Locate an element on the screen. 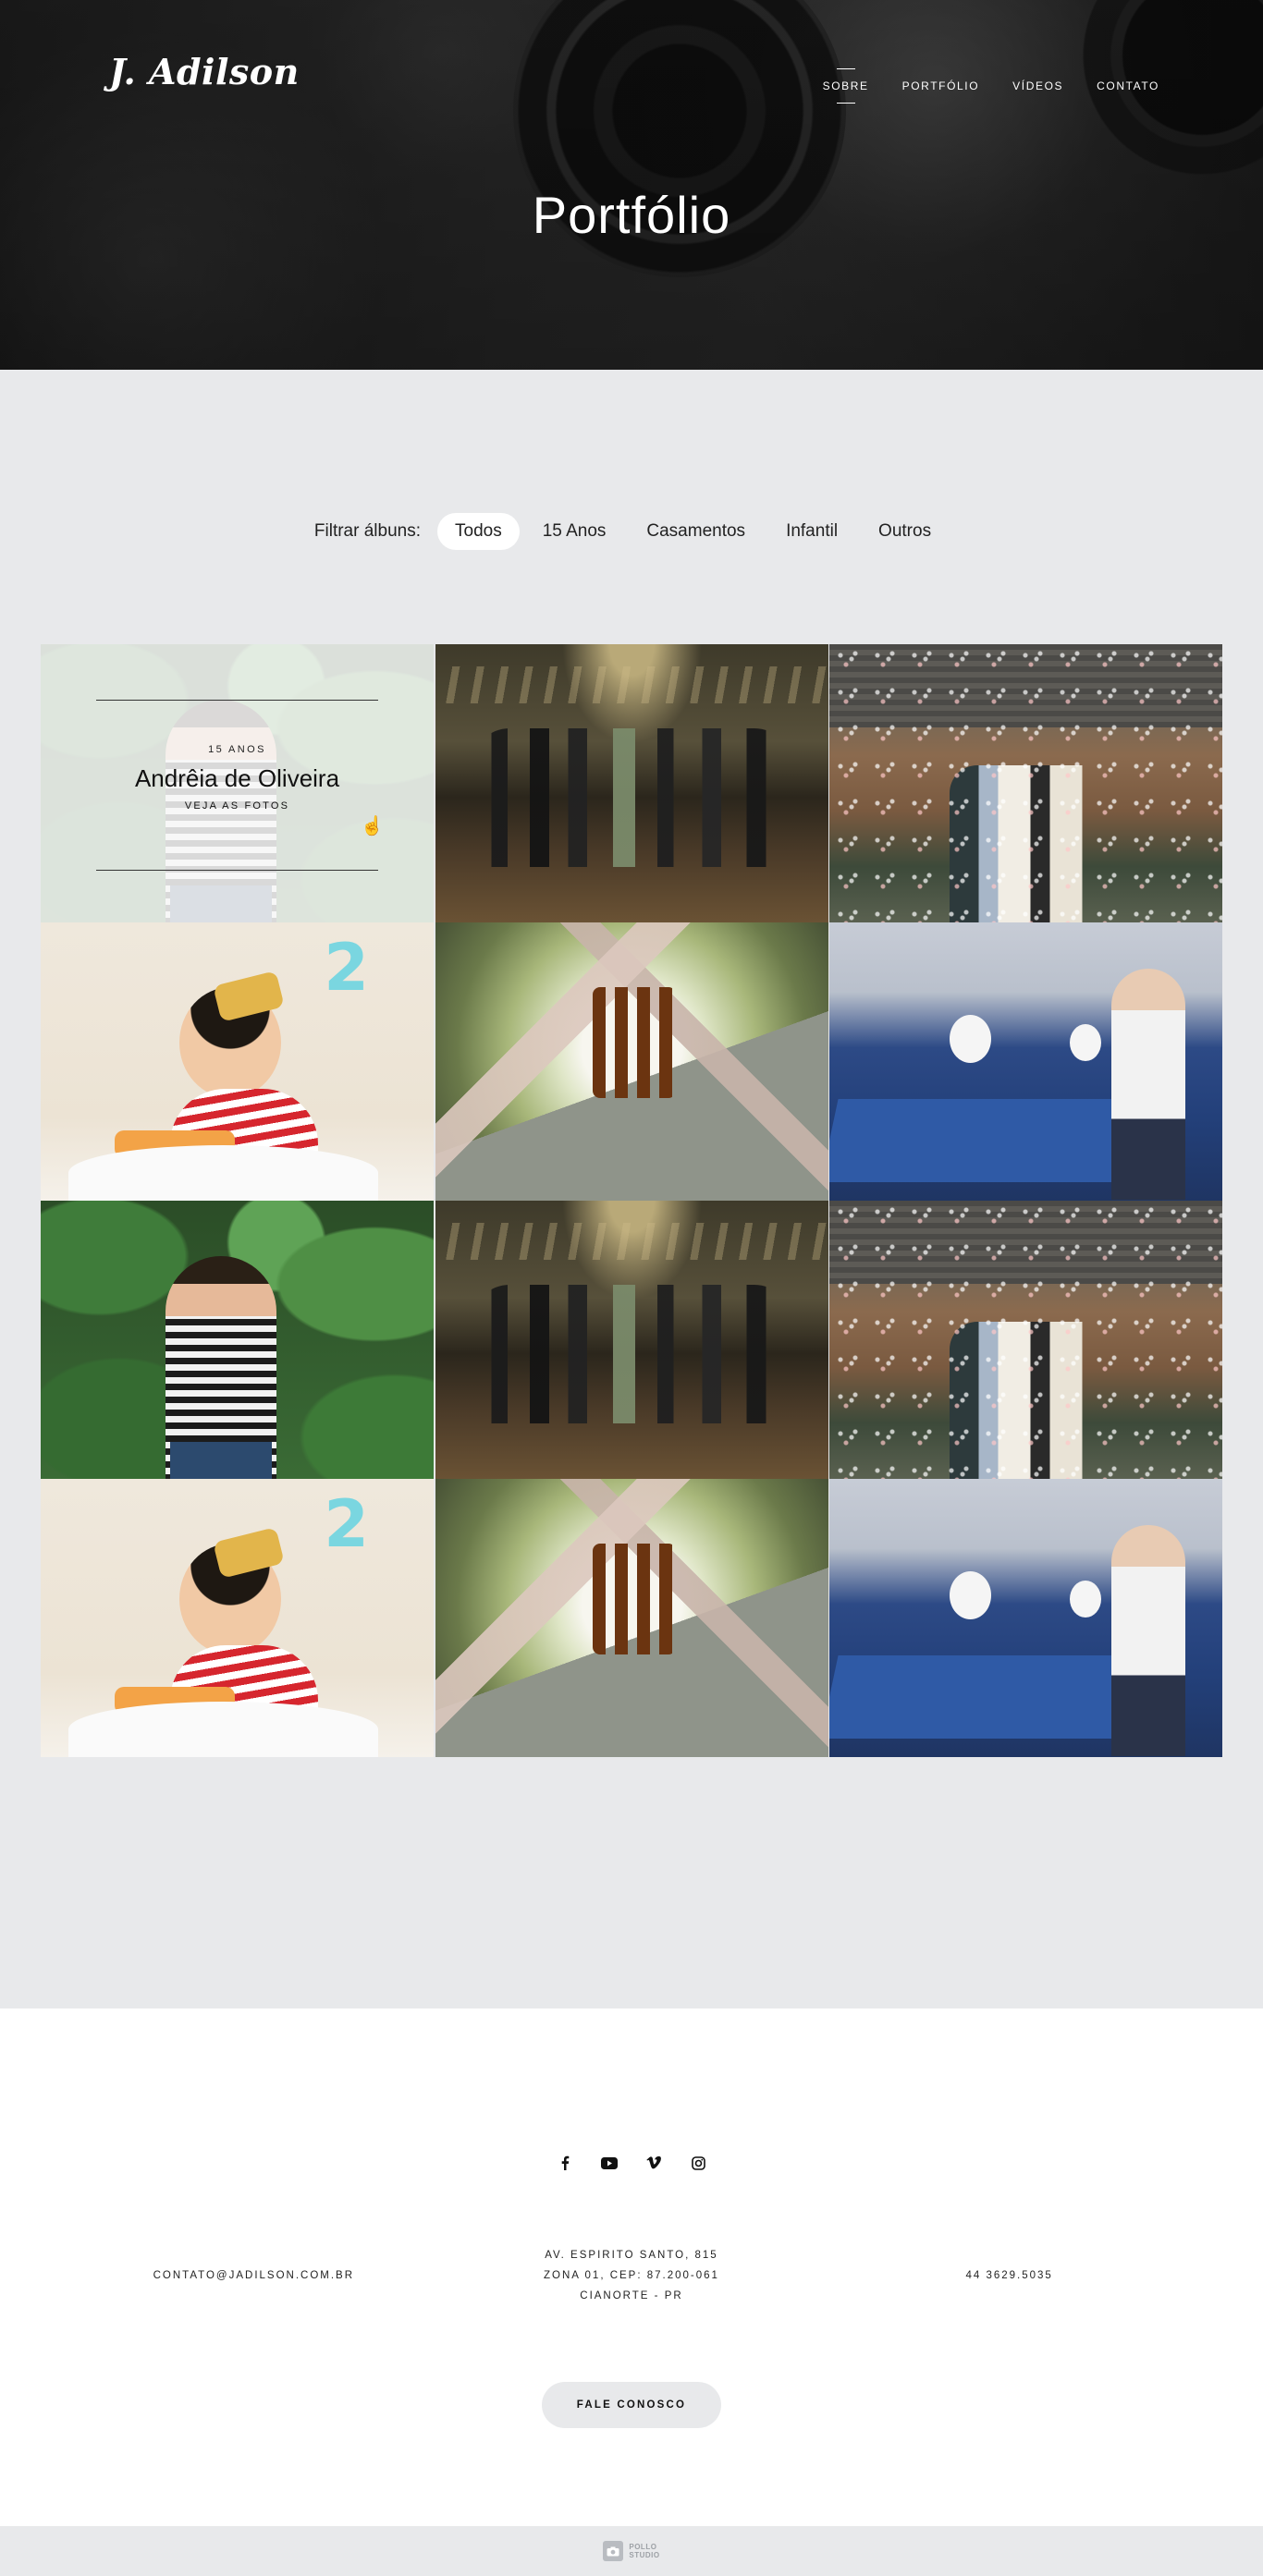 This screenshot has width=1263, height=2576. album-category: 15 ANOS is located at coordinates (237, 749).